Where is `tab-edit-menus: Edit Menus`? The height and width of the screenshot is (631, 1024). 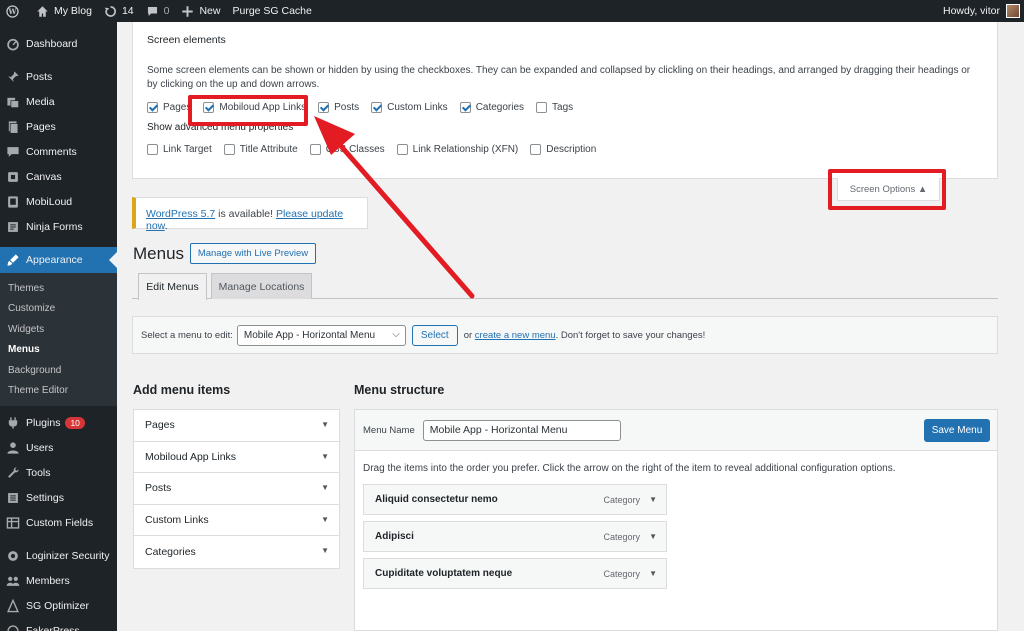
tab-edit-menus: Edit Menus is located at coordinates (172, 286).